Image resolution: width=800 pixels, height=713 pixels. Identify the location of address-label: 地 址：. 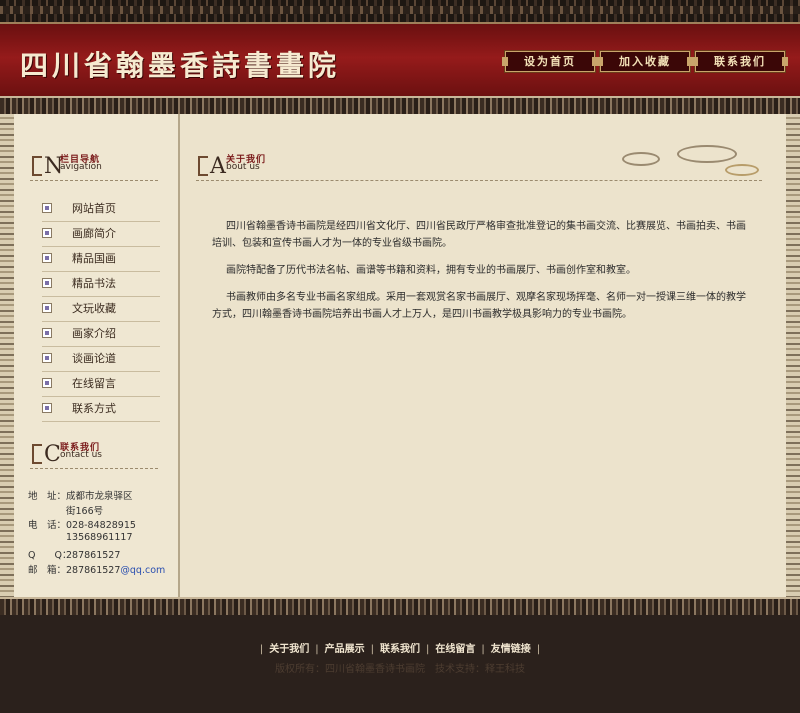
(47, 496).